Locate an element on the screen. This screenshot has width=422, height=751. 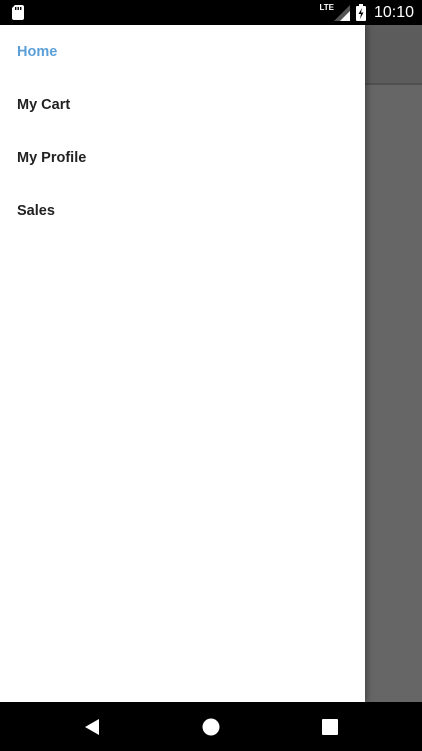
drawer-item-sales: Sales is located at coordinates (182, 210).